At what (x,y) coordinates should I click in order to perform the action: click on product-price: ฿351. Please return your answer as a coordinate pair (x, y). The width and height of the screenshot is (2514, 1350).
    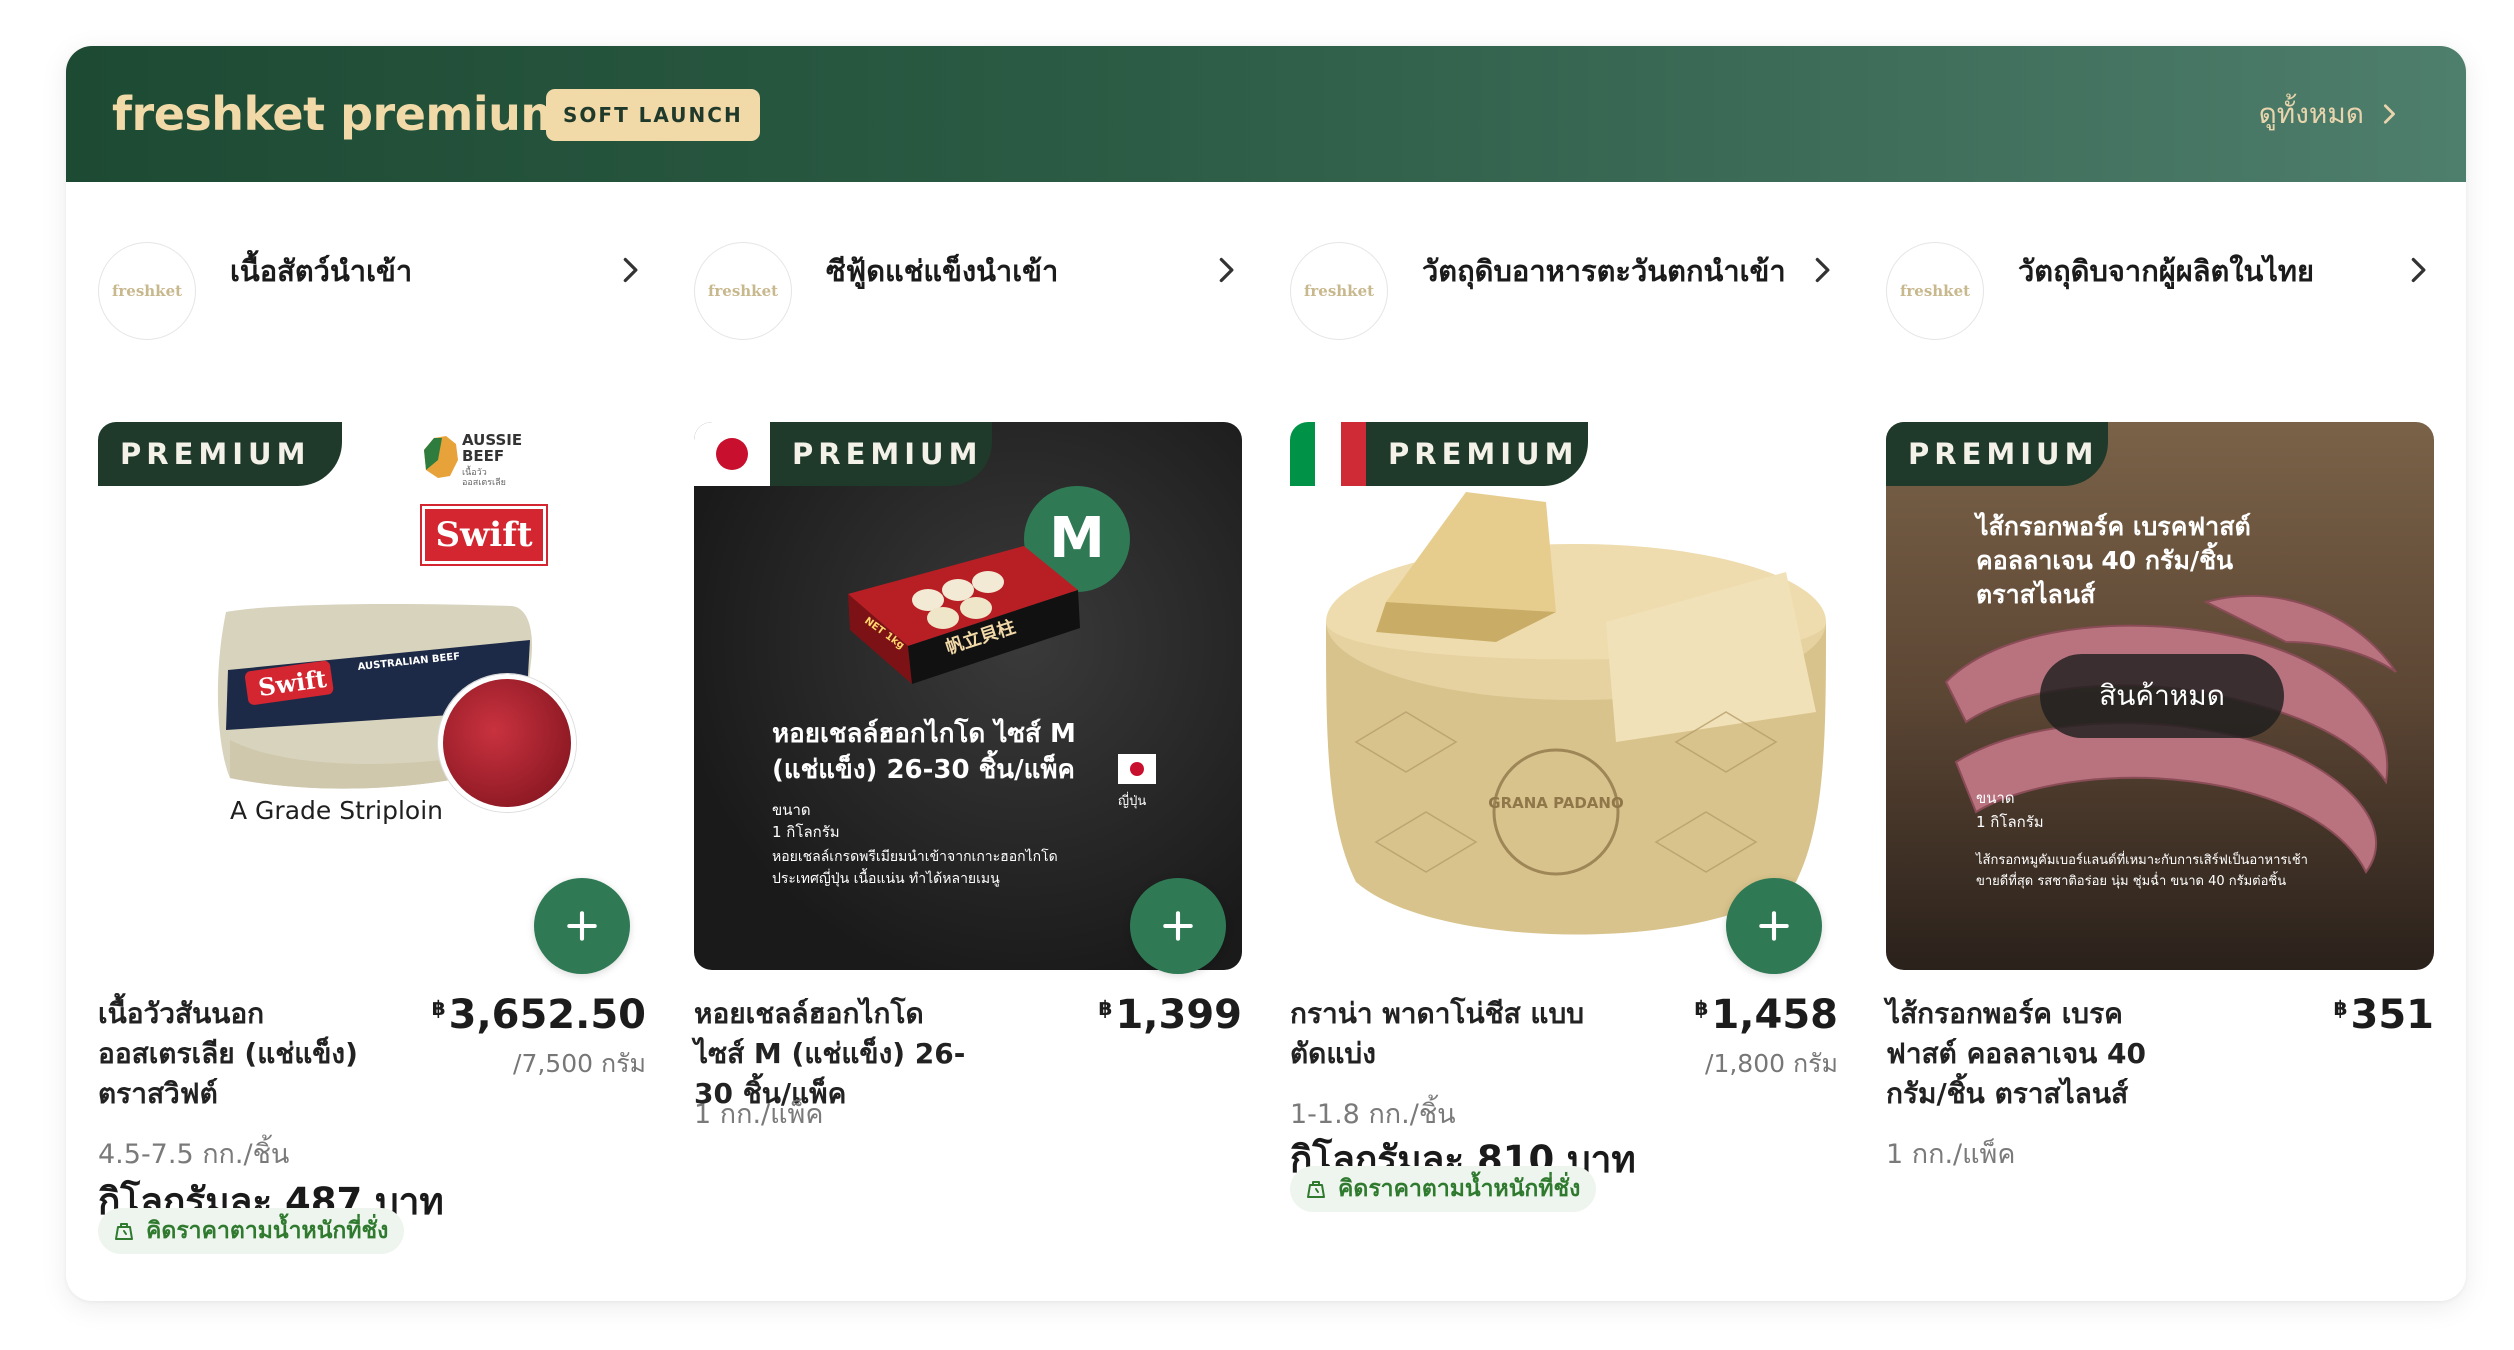
    Looking at the image, I should click on (2384, 1015).